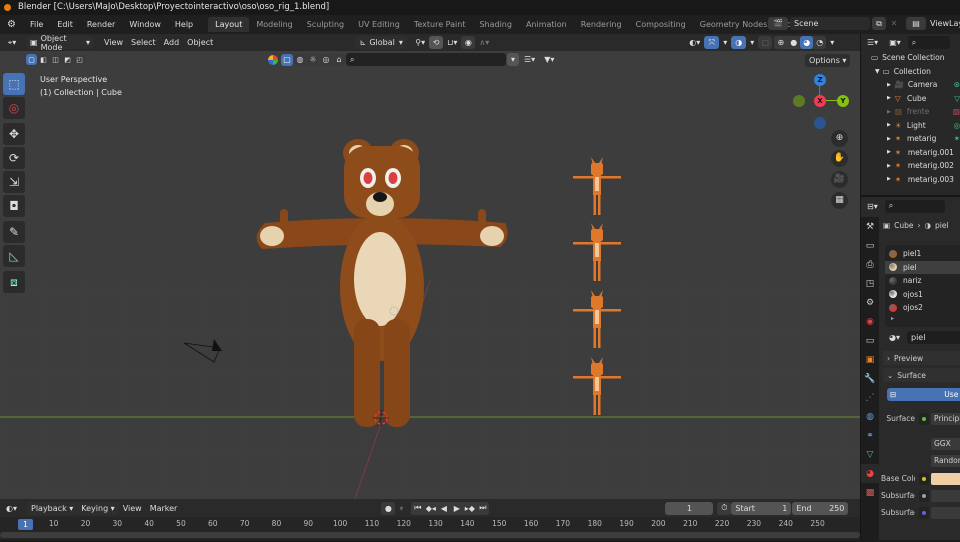  I want to click on object-filter-brush: ⌂, so click(339, 59).